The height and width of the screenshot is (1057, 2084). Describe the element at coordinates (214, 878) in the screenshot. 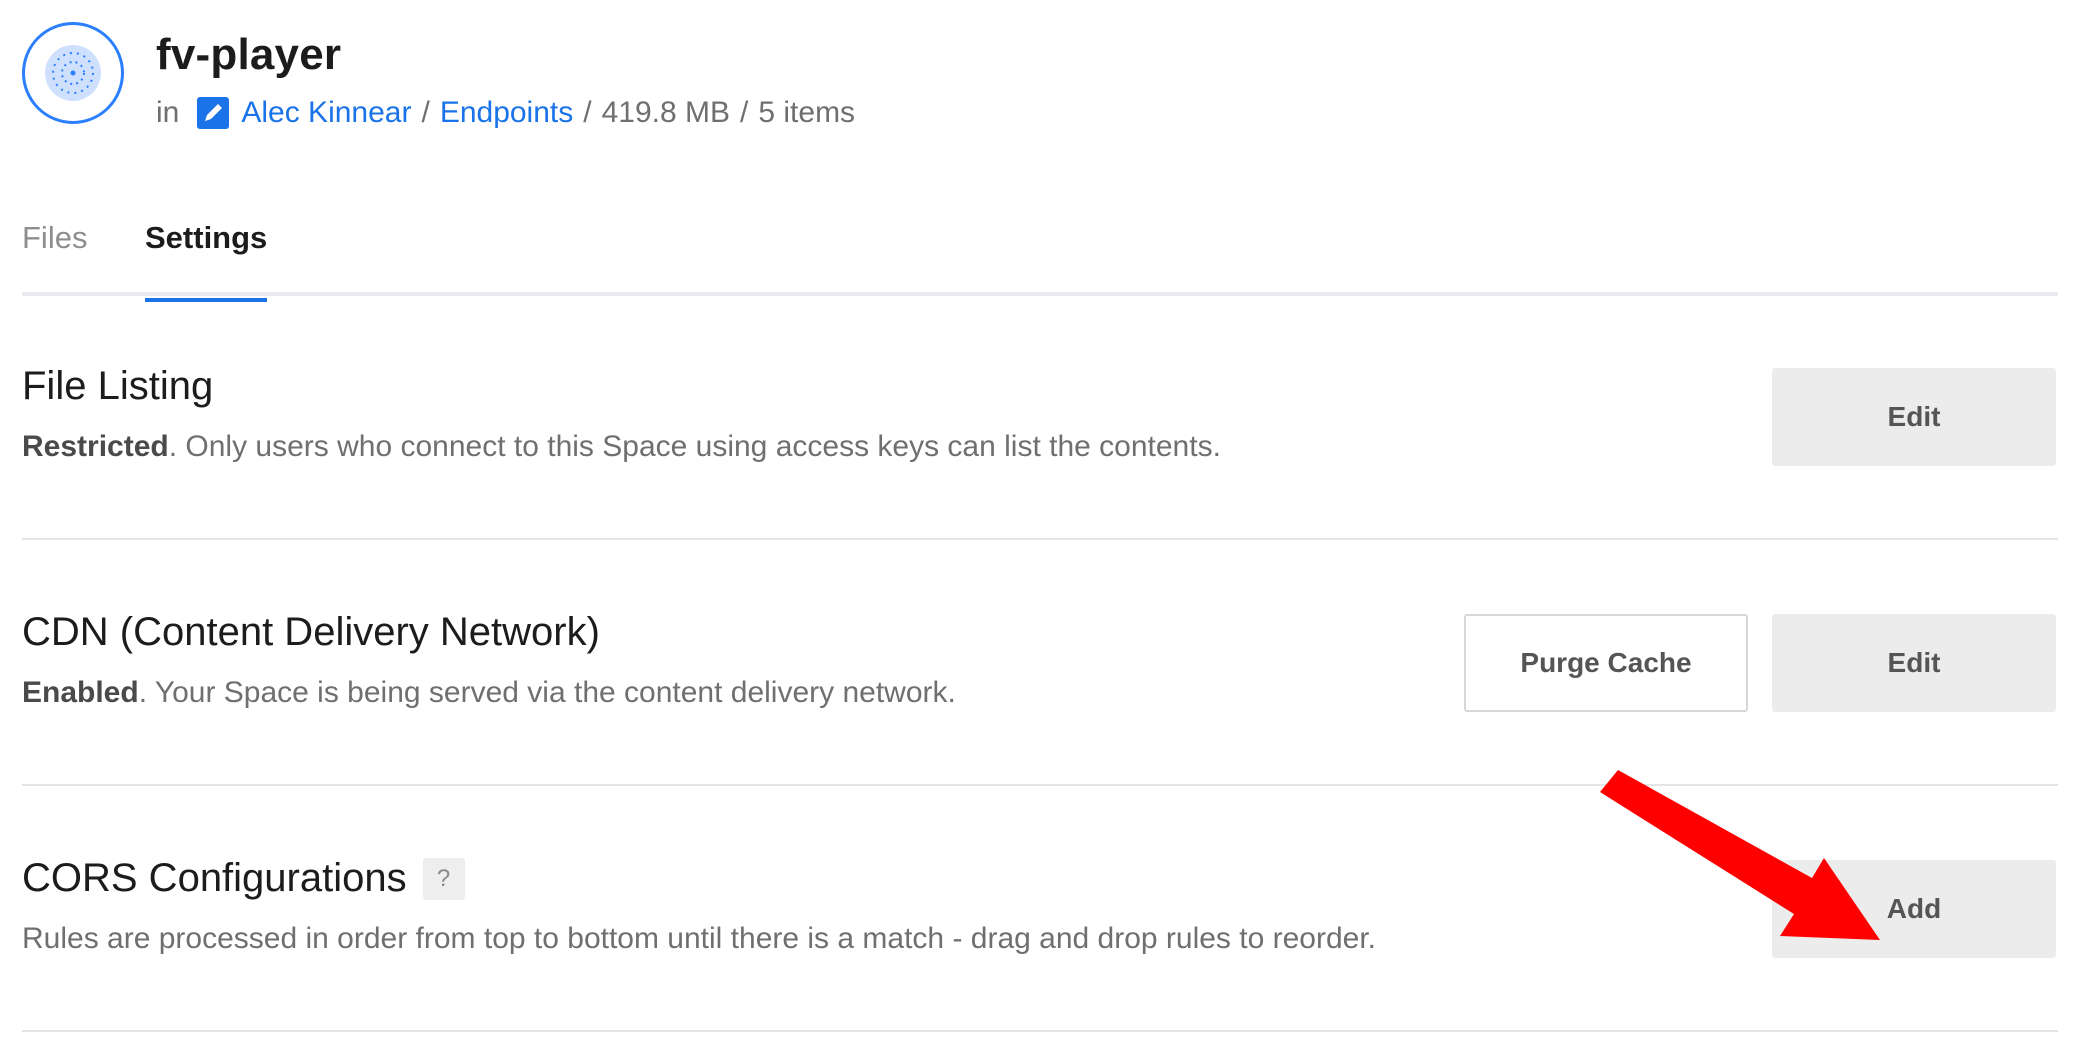

I see `cors-title: CORS Configurations` at that location.